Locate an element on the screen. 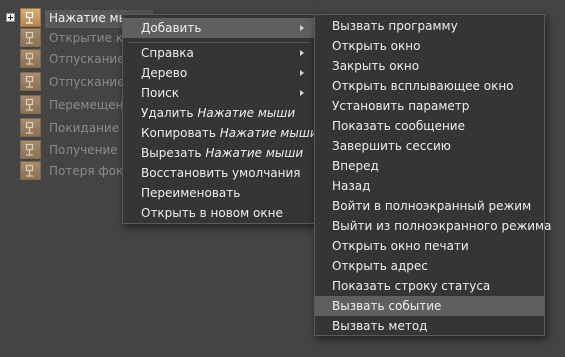 The width and height of the screenshot is (565, 357). menu-item-help: Справка is located at coordinates (219, 53).